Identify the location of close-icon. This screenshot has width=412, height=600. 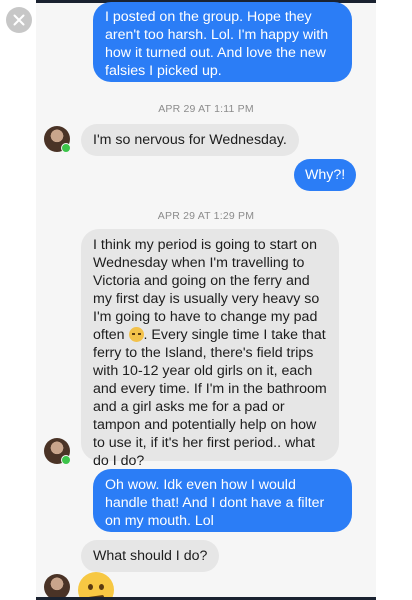
(19, 20).